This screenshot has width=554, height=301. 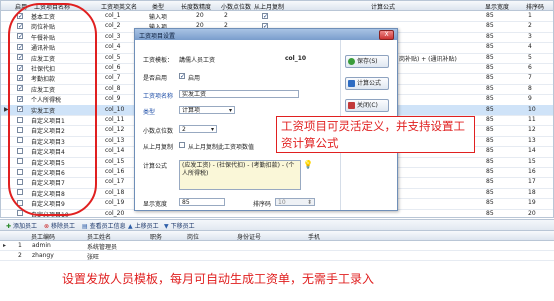 I want to click on cell-order: 10, so click(x=532, y=109).